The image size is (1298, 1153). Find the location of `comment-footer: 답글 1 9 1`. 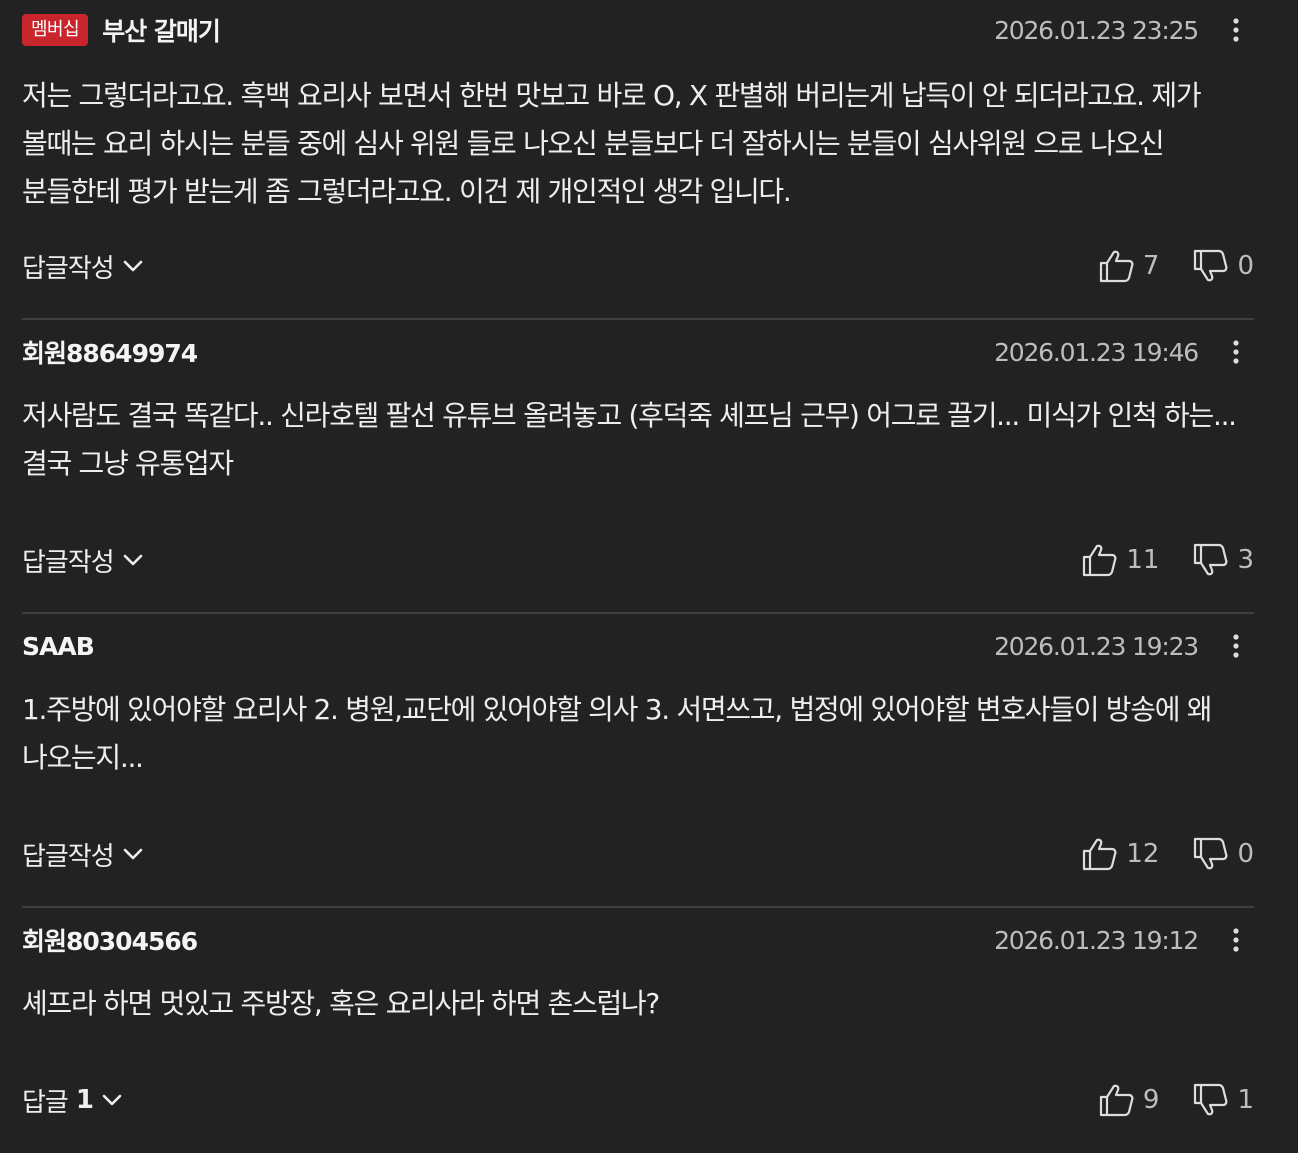

comment-footer: 답글 1 9 1 is located at coordinates (638, 1100).